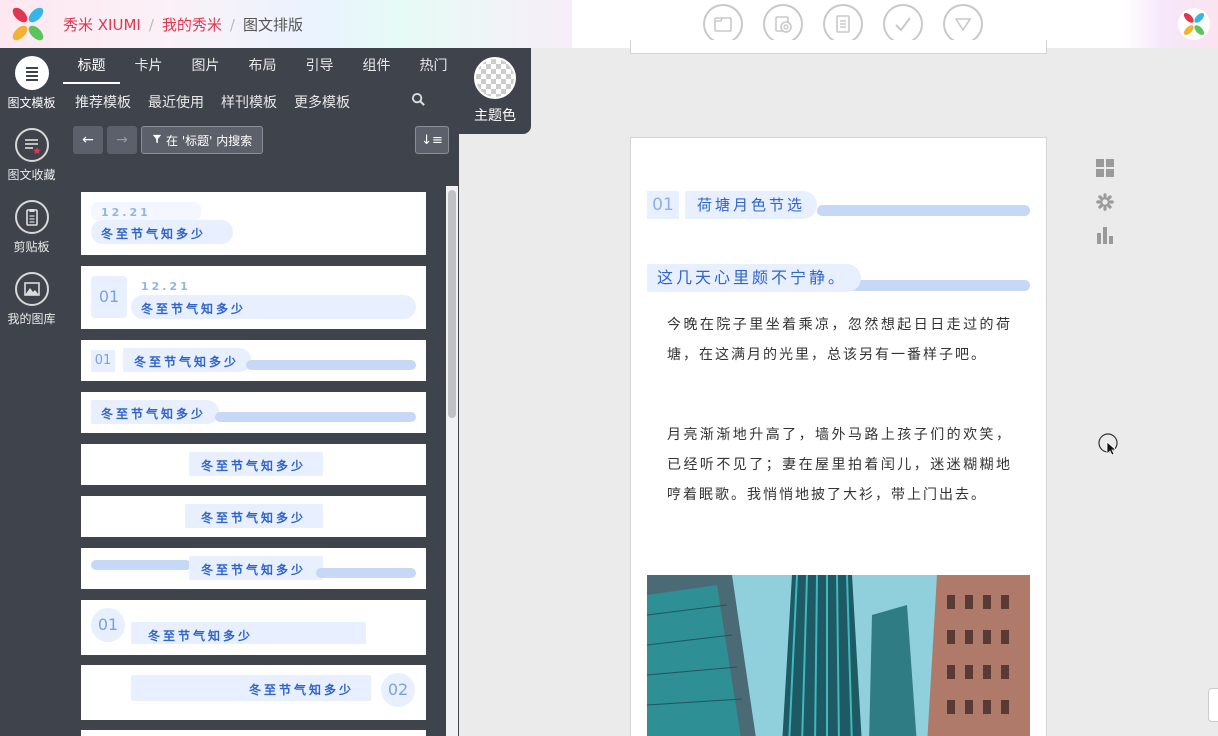 The image size is (1218, 736). I want to click on template-item: 12.21 冬至节气知多少, so click(253, 223).